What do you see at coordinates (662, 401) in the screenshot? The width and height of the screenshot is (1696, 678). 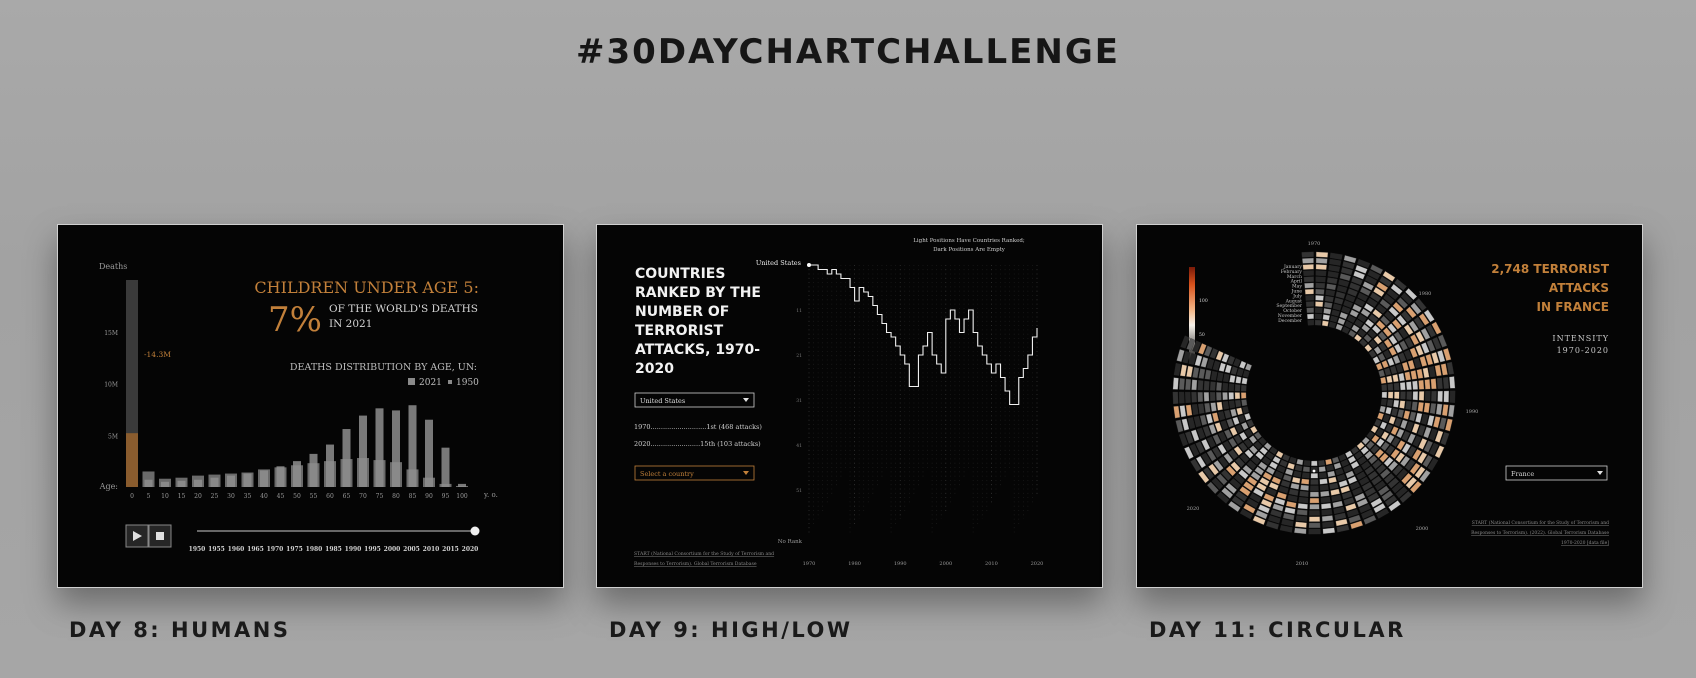 I see `country-select-value: United States` at bounding box center [662, 401].